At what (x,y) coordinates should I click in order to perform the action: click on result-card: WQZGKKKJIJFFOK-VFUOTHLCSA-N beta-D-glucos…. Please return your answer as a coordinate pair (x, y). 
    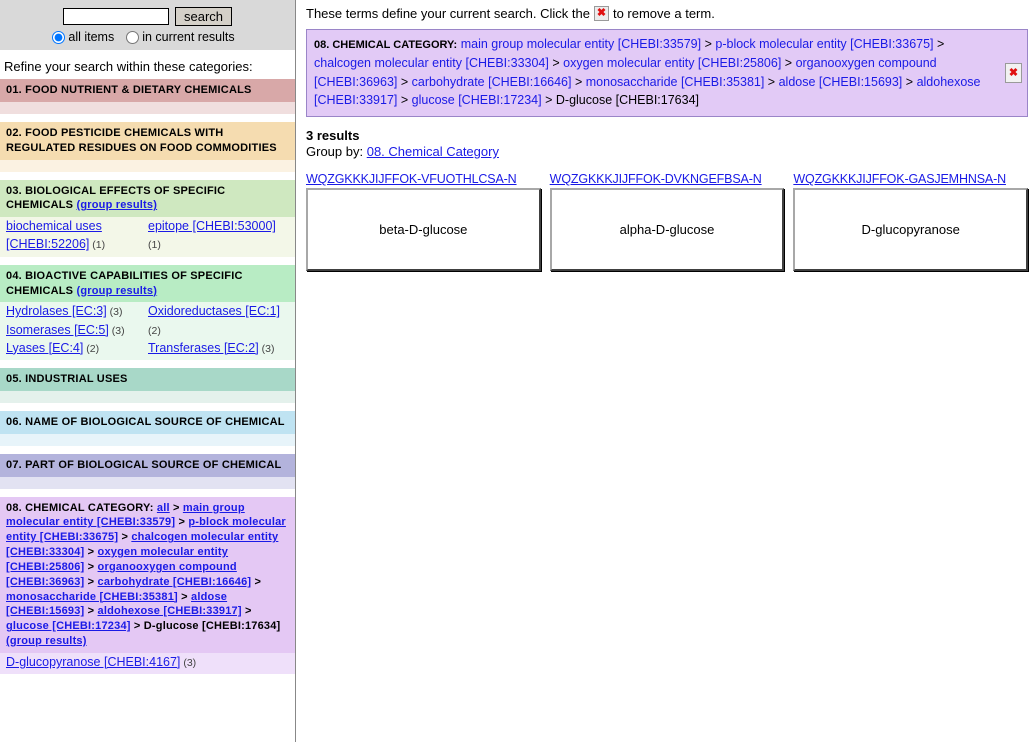
    Looking at the image, I should click on (423, 221).